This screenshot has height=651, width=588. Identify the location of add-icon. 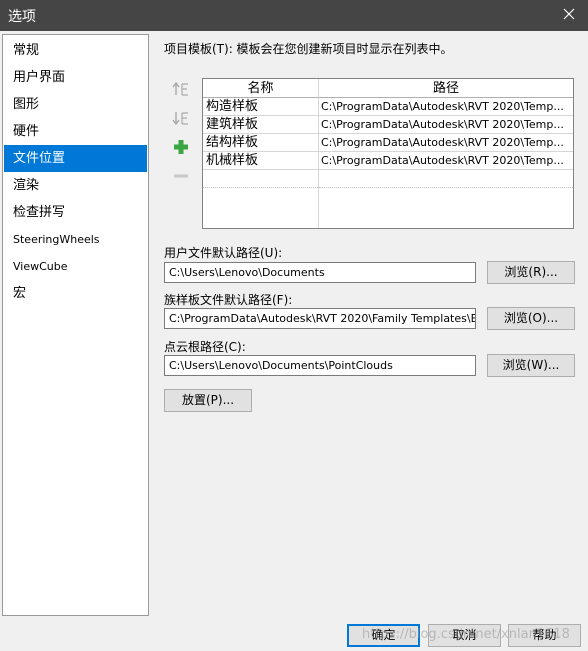
(181, 147).